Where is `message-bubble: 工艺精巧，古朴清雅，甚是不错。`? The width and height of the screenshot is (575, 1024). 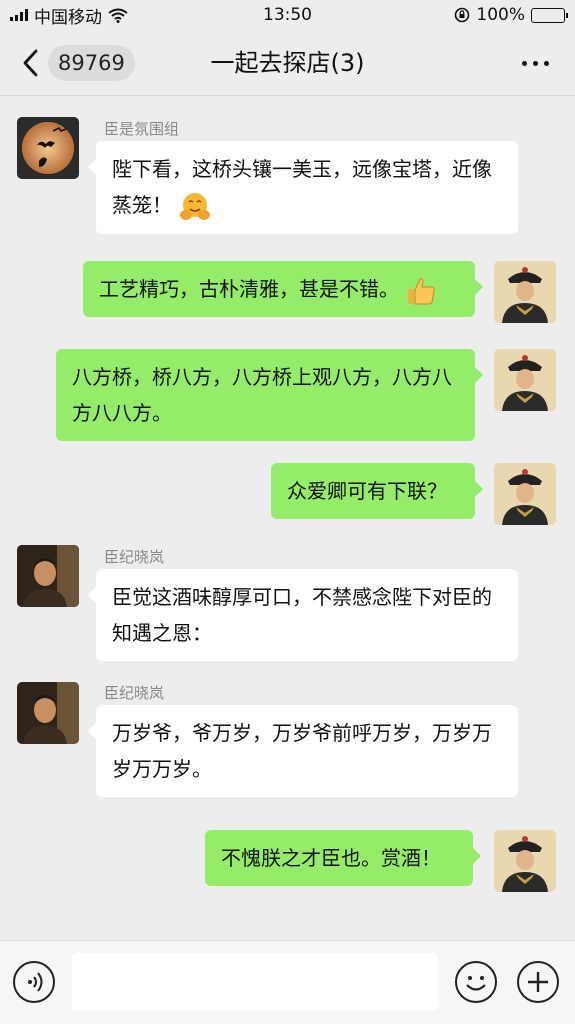 message-bubble: 工艺精巧，古朴清雅，甚是不错。 is located at coordinates (283, 289).